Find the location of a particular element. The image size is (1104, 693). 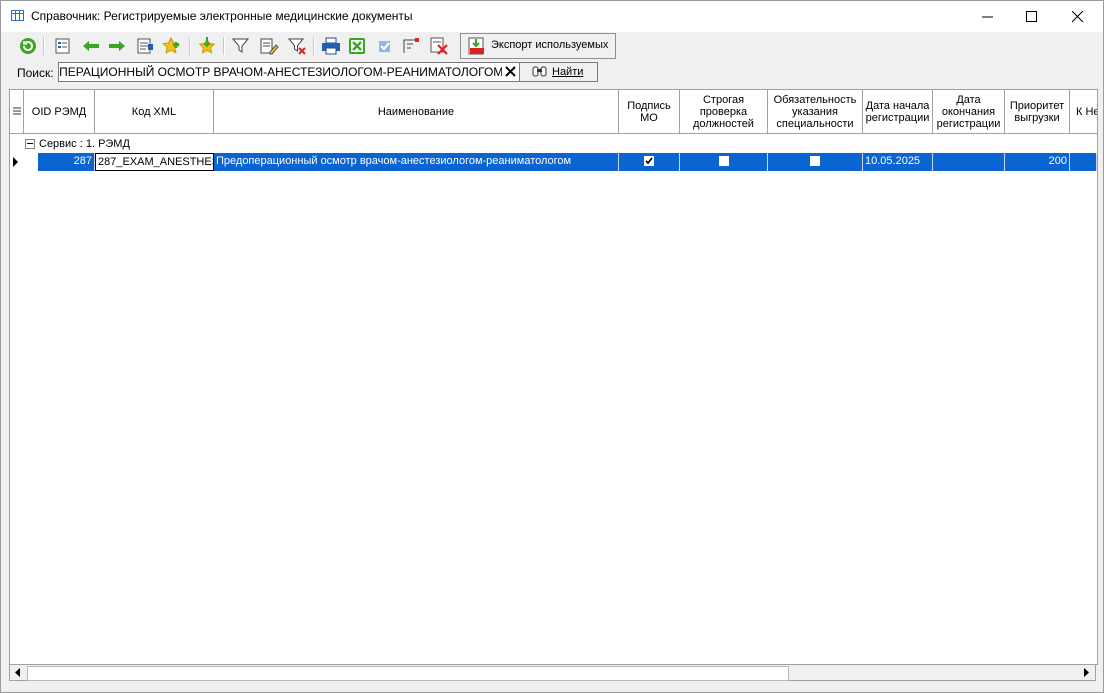

filter-icon is located at coordinates (240, 45).